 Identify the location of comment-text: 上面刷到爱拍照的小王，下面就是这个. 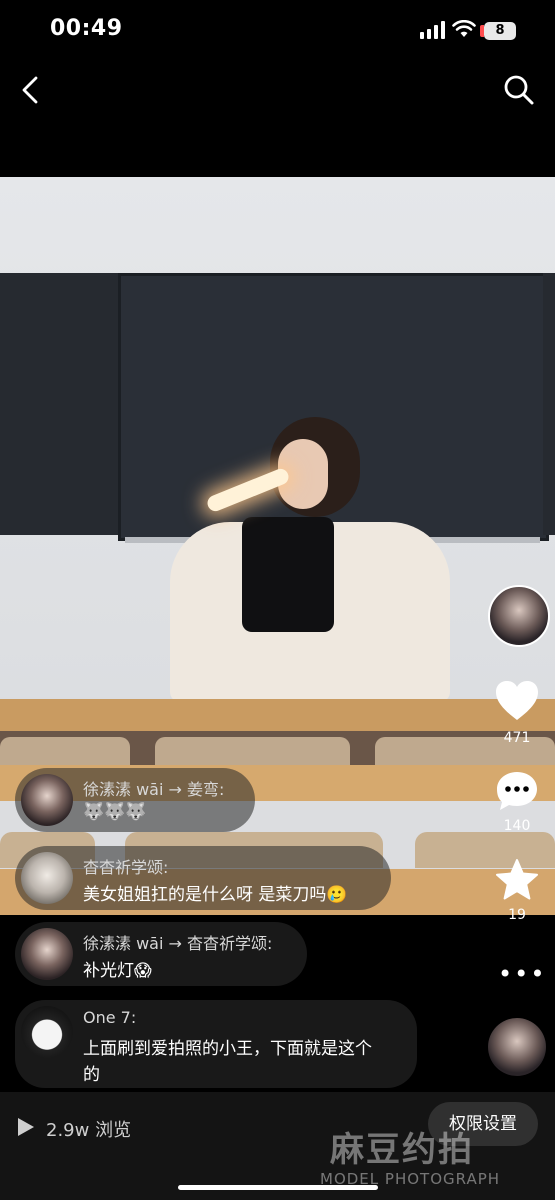
(227, 1049).